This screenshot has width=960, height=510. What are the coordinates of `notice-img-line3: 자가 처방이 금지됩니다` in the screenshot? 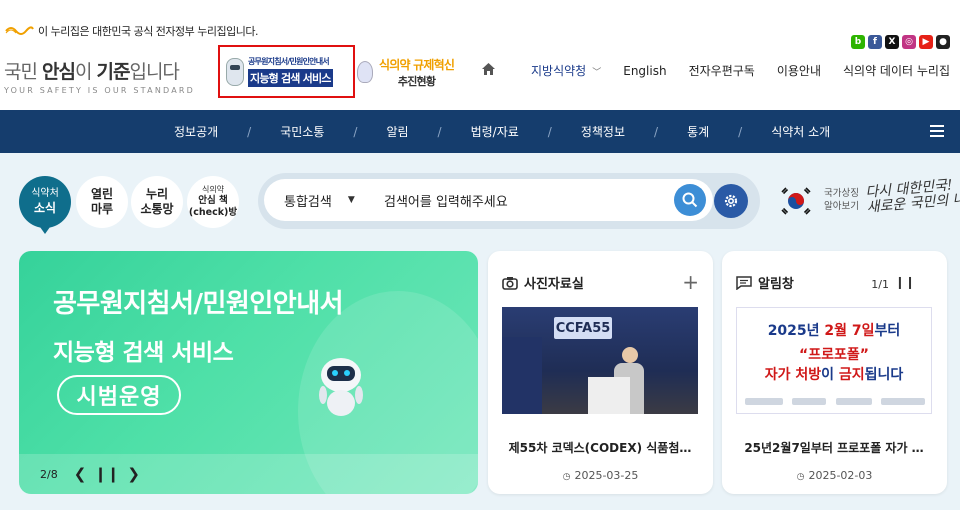 It's located at (834, 375).